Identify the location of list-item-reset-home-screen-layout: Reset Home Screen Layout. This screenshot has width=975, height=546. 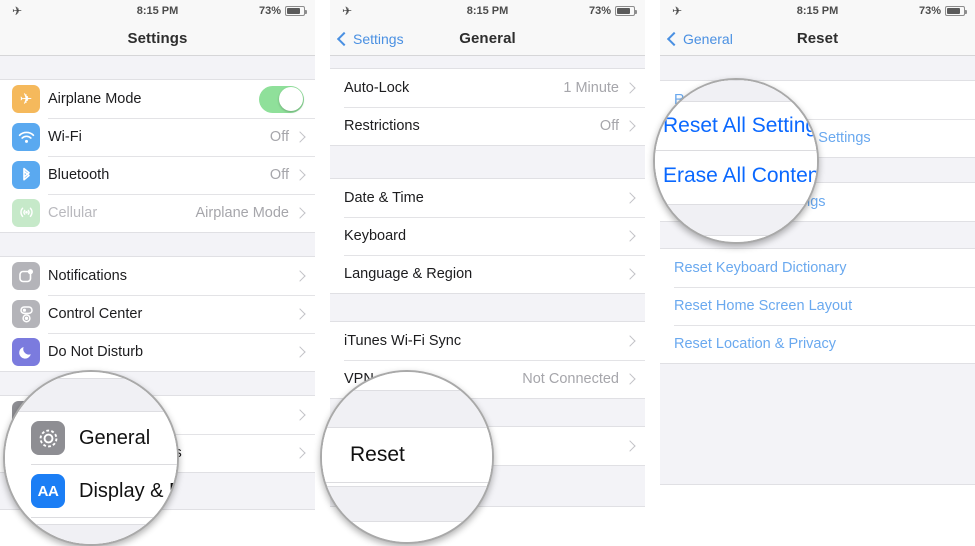
(817, 306).